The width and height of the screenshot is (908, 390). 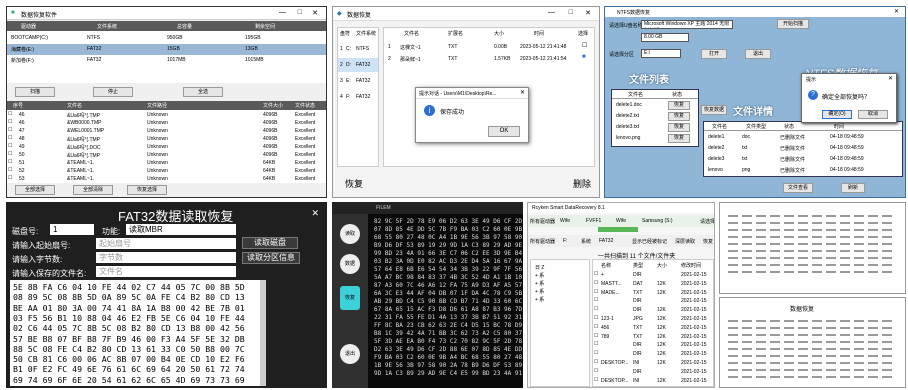 I want to click on function-select: 读取MBR, so click(x=181, y=229).